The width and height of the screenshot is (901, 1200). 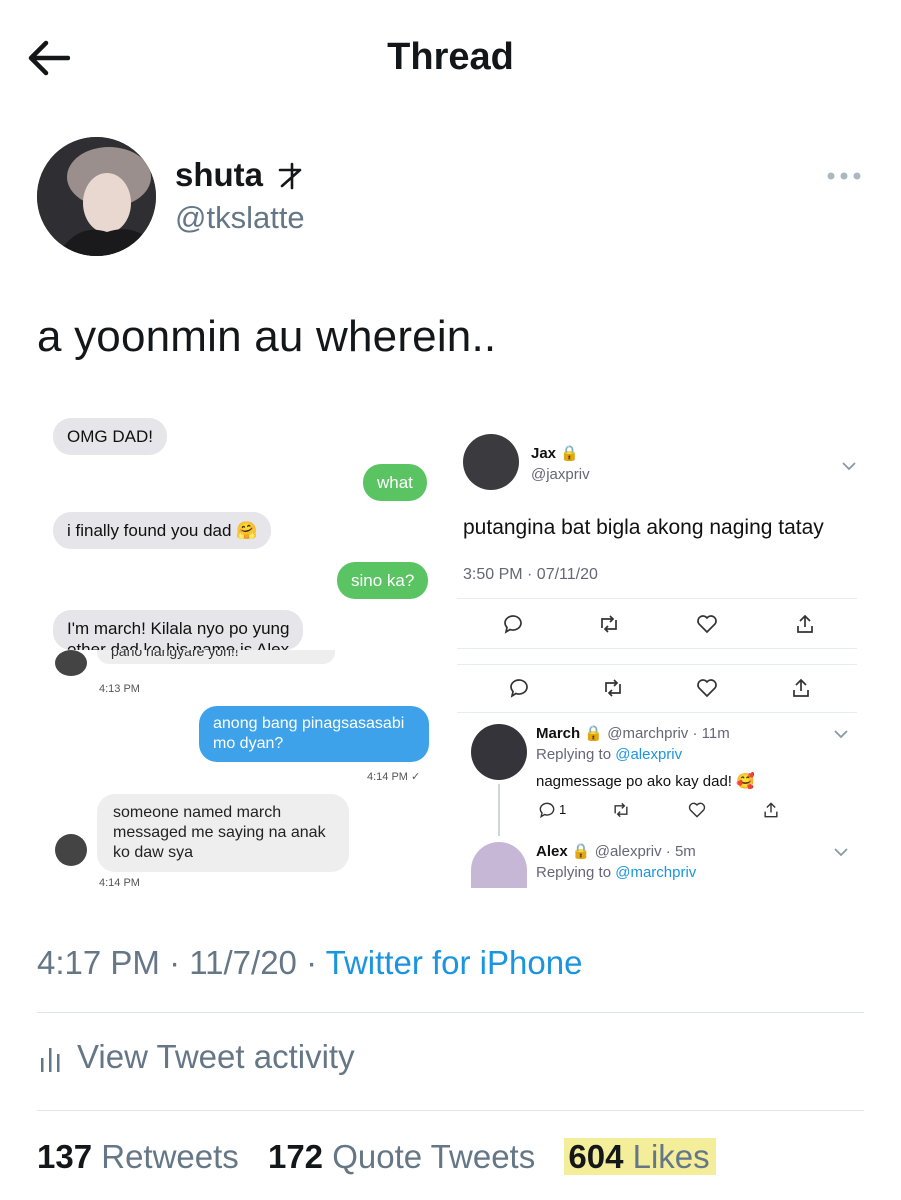 What do you see at coordinates (530, 574) in the screenshot?
I see `jax-time: 3:50 PM · 07/11/20` at bounding box center [530, 574].